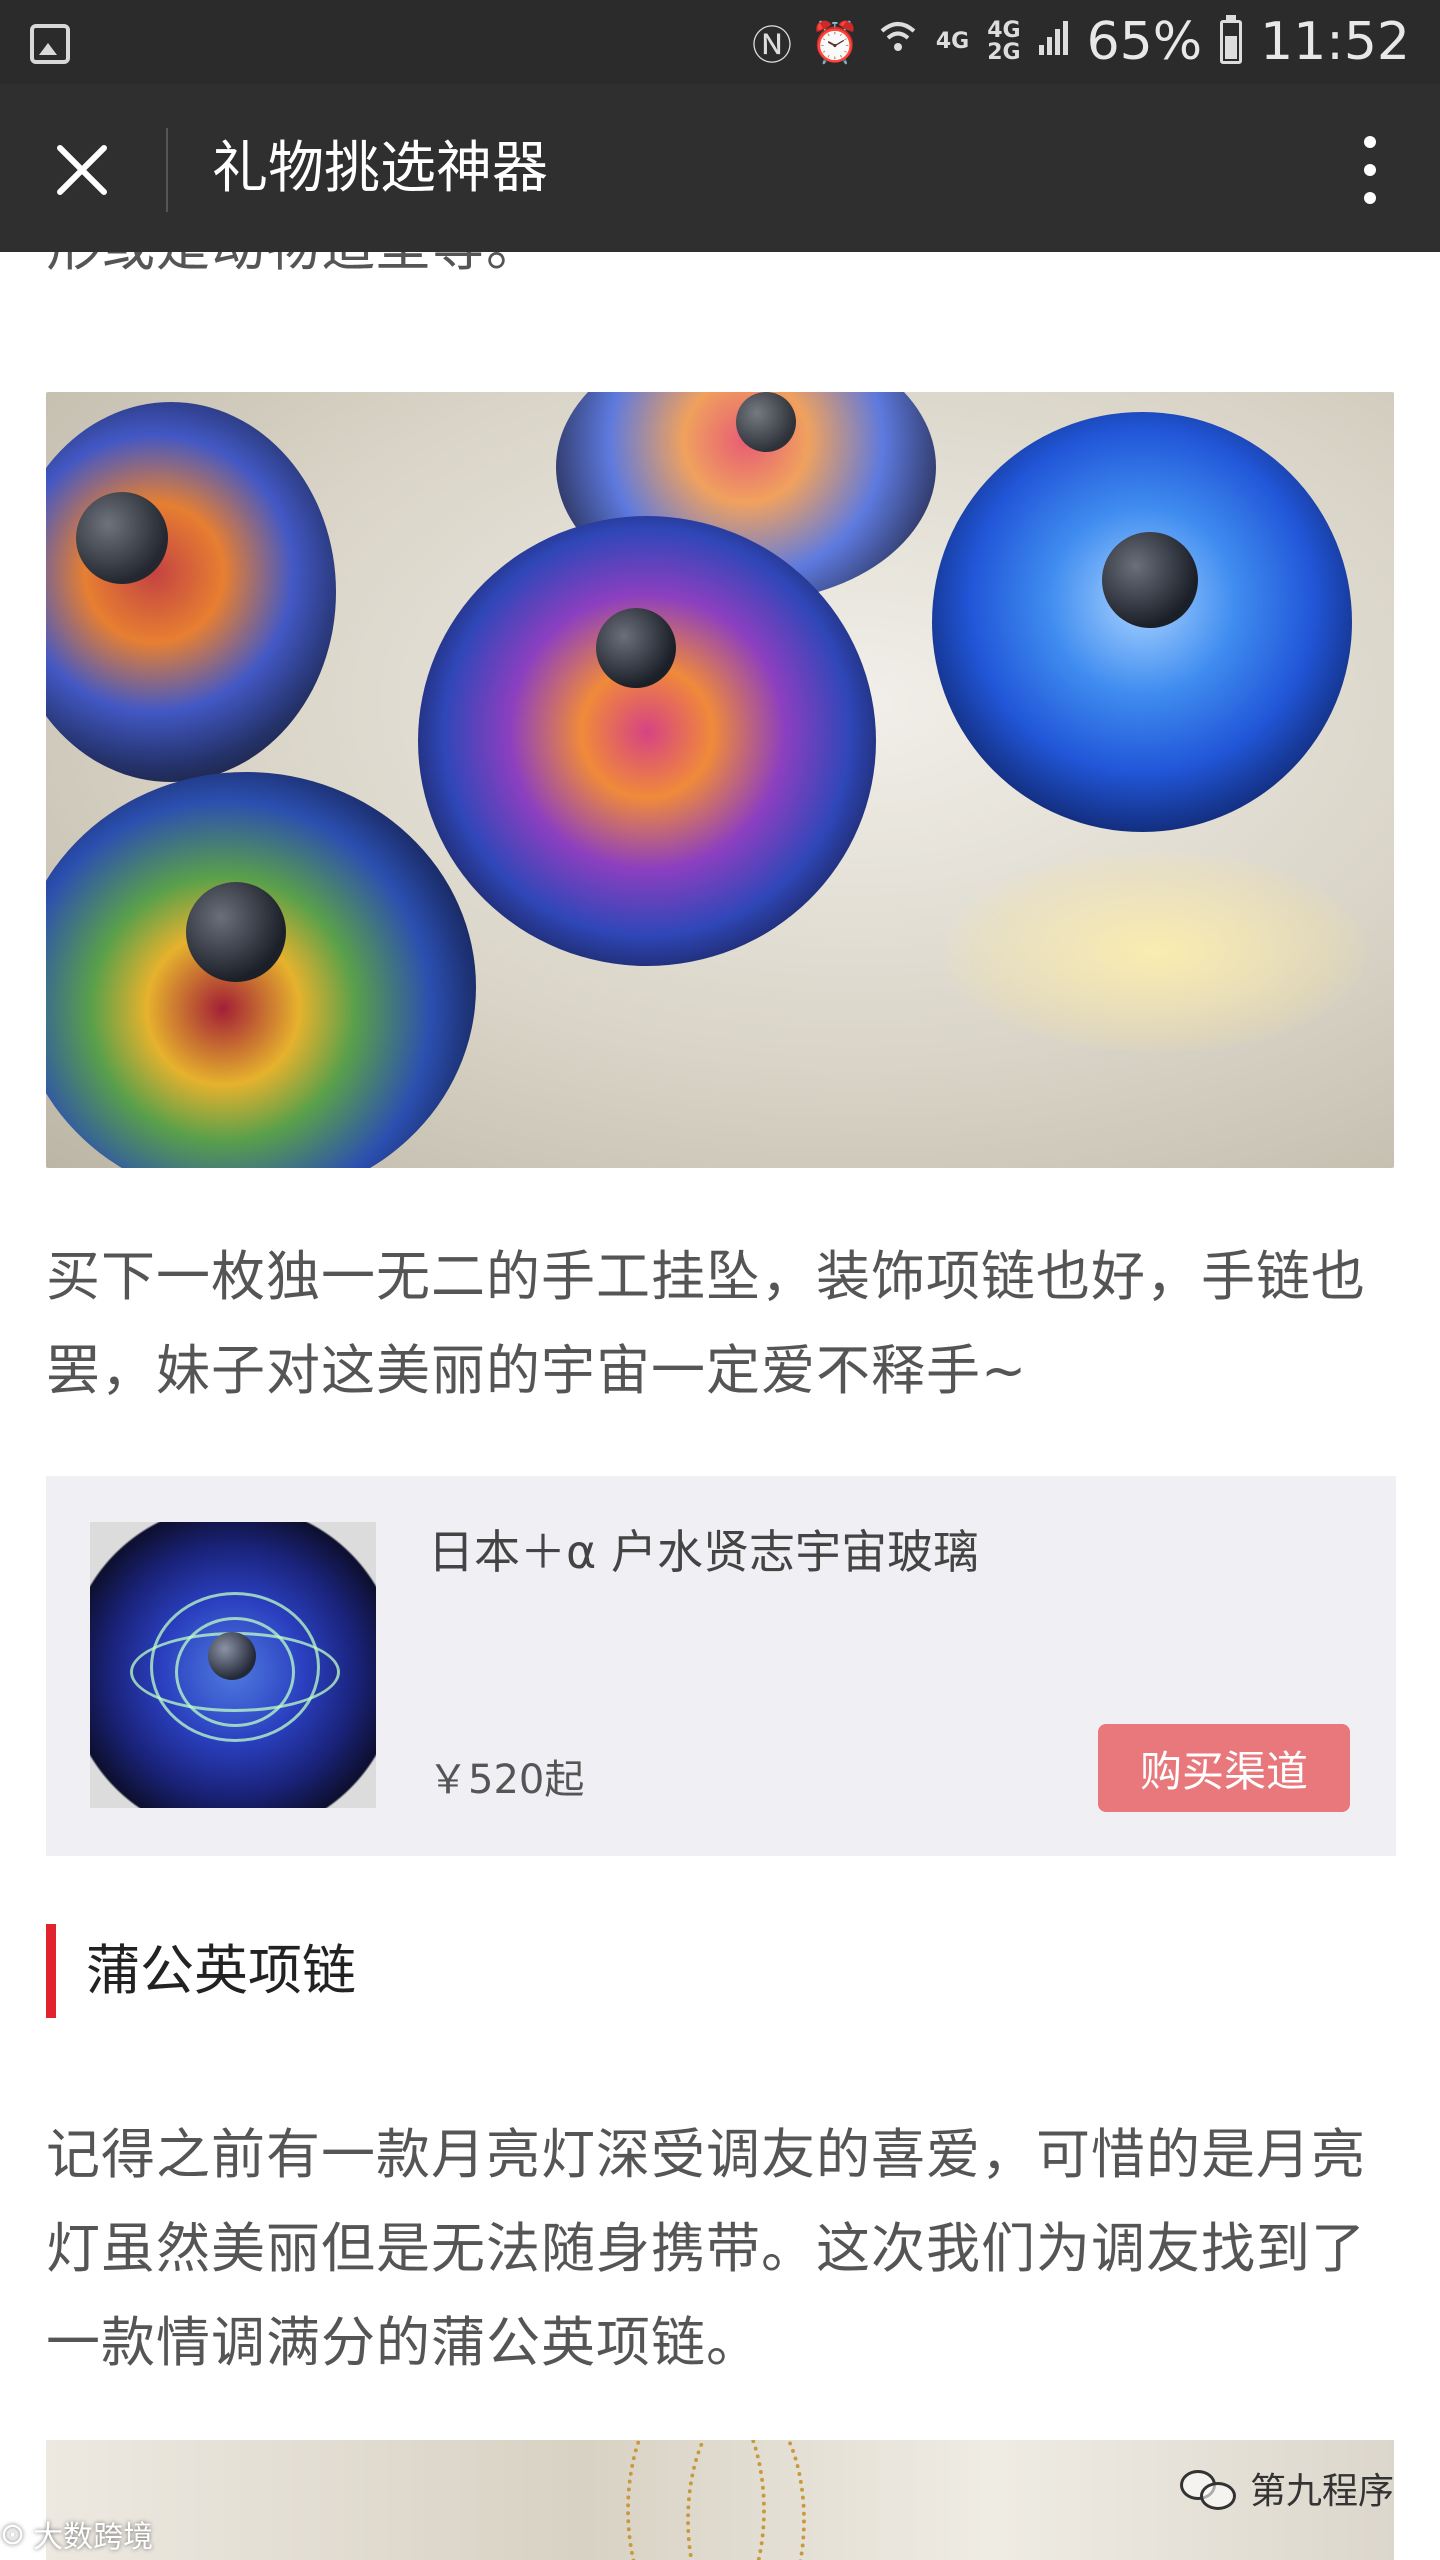 Image resolution: width=1440 pixels, height=2560 pixels. What do you see at coordinates (1081, 42) in the screenshot?
I see `status-icons: Ⓝ ⏰ 4G 4G 2G 65% 11:52` at bounding box center [1081, 42].